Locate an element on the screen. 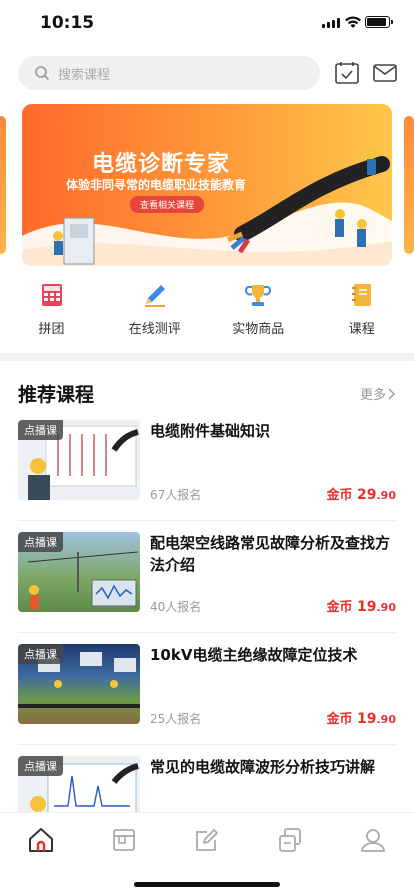 The width and height of the screenshot is (414, 896). course-enroll-count: 40人报名 is located at coordinates (176, 607).